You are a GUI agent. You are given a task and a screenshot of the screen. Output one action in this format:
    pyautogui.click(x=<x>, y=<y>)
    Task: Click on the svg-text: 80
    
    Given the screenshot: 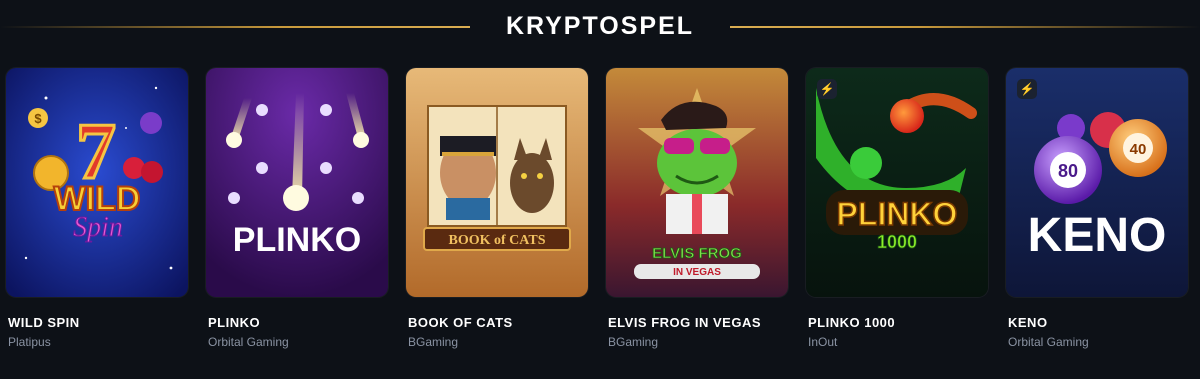 What is the action you would take?
    pyautogui.click(x=1068, y=171)
    